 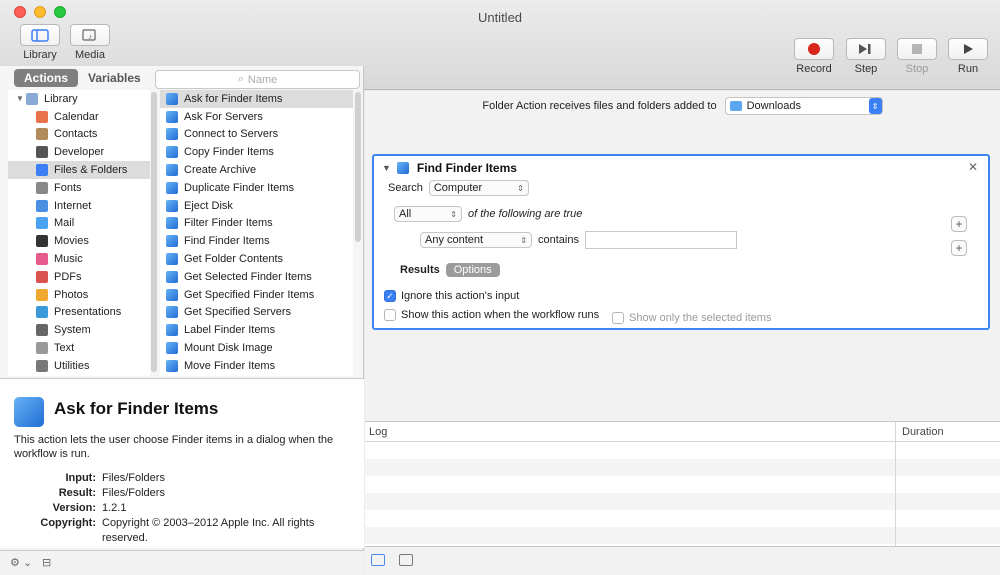 I want to click on description-toggle-icon: ⊟, so click(x=46, y=562).